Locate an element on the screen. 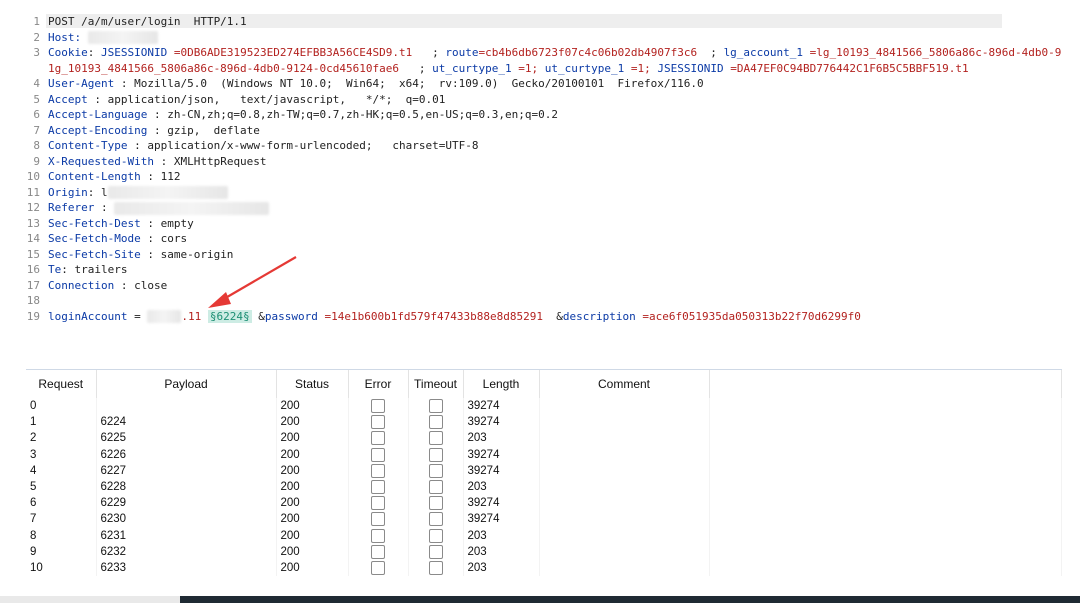  line-number: 4 is located at coordinates (36, 83).